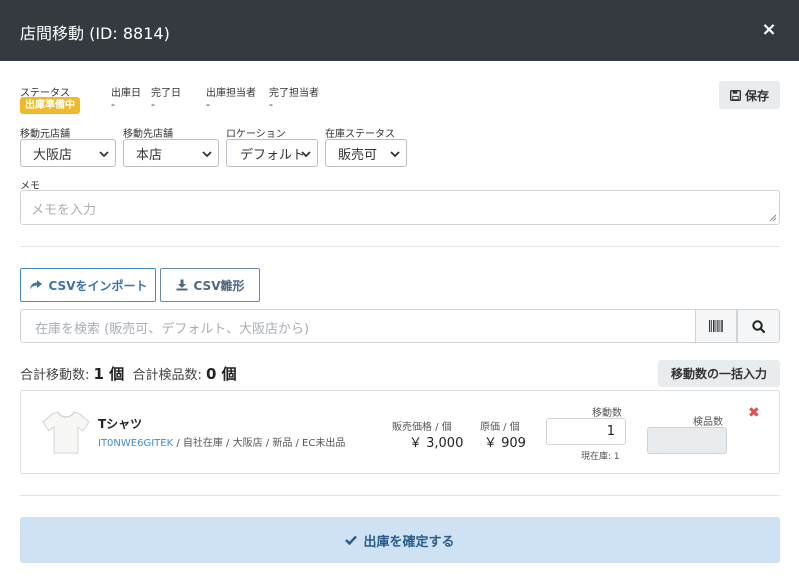 This screenshot has width=799, height=583. I want to click on tshirt-icon, so click(66, 432).